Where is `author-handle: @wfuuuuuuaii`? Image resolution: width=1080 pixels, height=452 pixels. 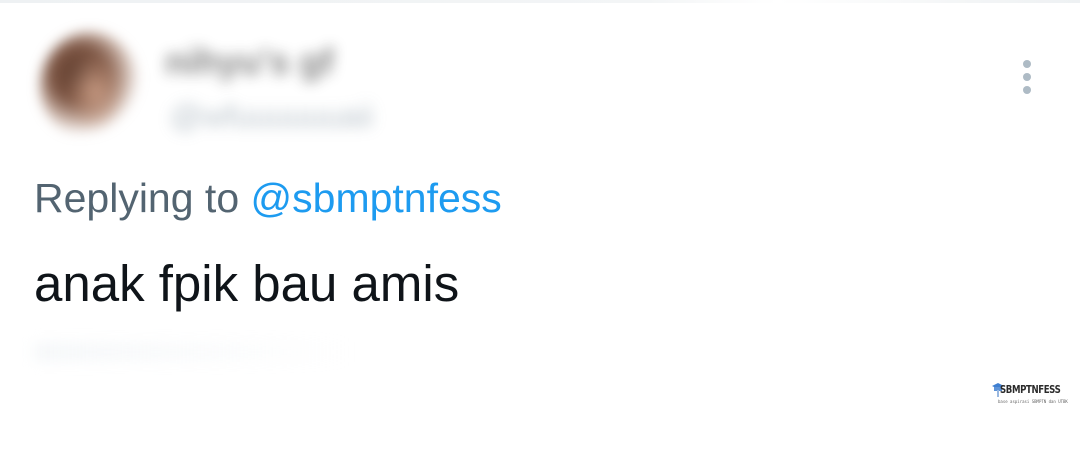
author-handle: @wfuuuuuuaii is located at coordinates (307, 116).